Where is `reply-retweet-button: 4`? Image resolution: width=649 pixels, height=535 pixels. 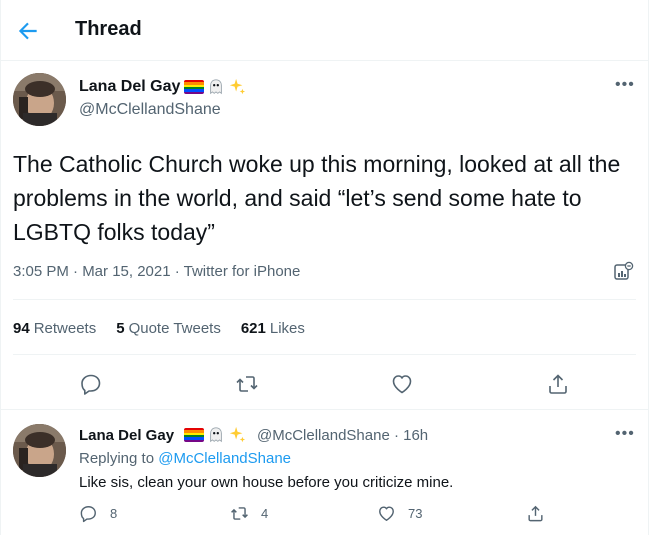 reply-retweet-button: 4 is located at coordinates (249, 513).